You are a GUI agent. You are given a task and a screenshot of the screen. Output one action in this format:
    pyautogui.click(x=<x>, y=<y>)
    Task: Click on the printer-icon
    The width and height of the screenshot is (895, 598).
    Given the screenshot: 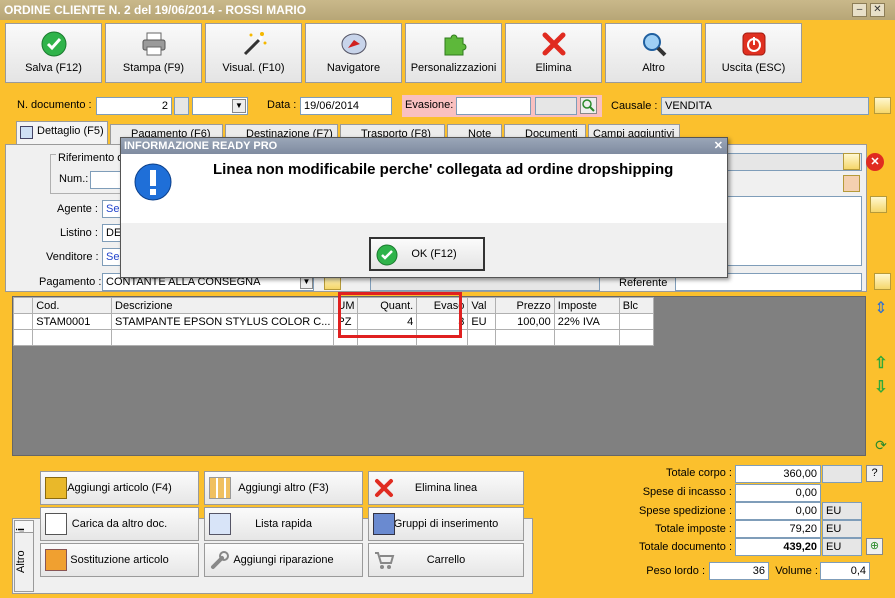 What is the action you would take?
    pyautogui.click(x=153, y=44)
    